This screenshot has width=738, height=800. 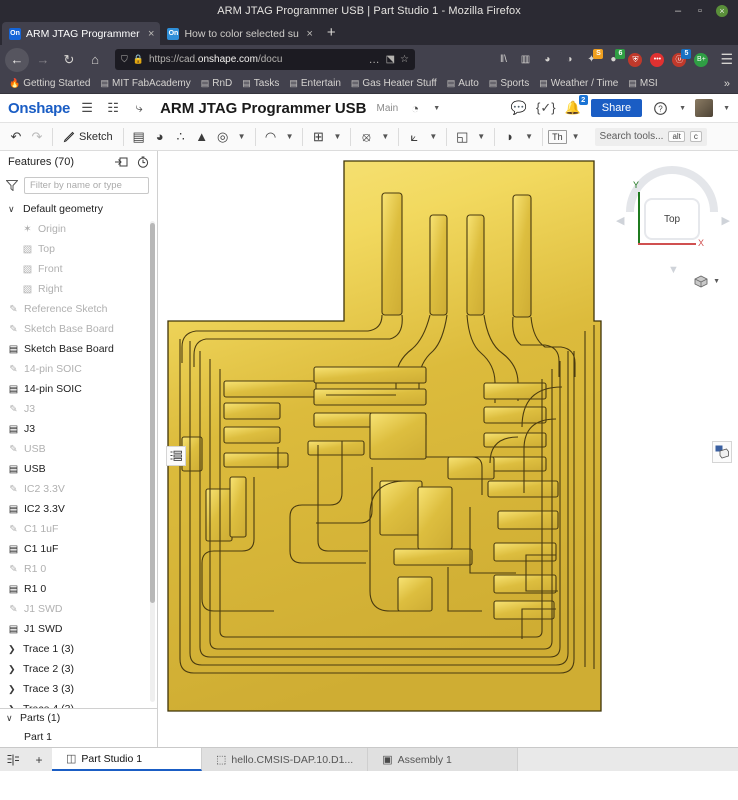 I want to click on close-button: ×, so click(x=722, y=11).